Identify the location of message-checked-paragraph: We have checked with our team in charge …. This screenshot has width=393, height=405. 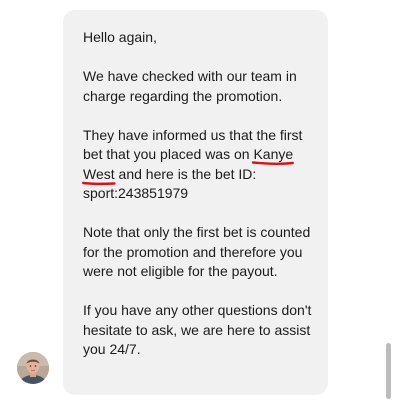
(190, 86).